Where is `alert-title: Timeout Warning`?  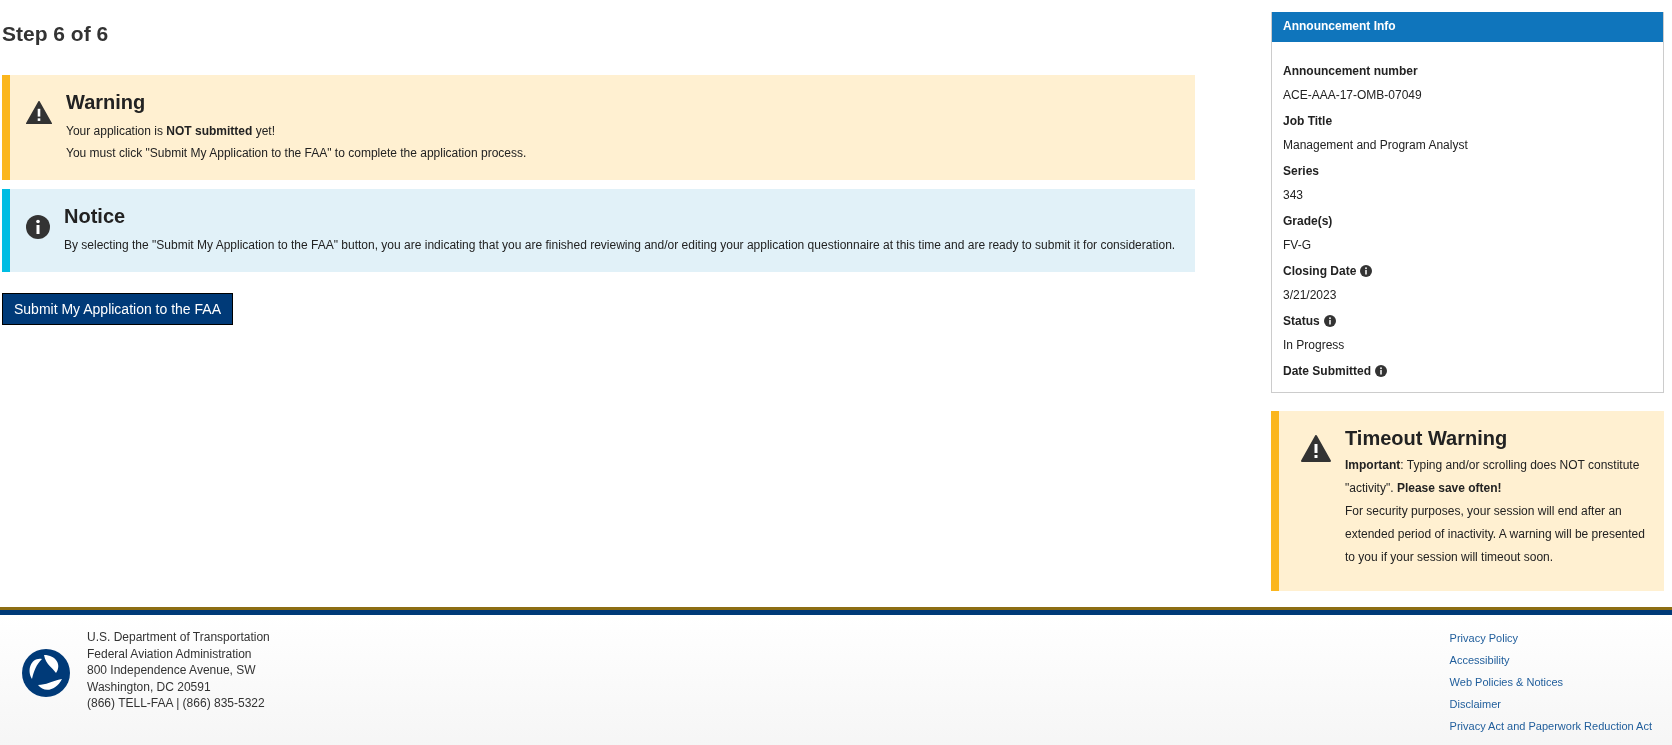
alert-title: Timeout Warning is located at coordinates (1427, 438).